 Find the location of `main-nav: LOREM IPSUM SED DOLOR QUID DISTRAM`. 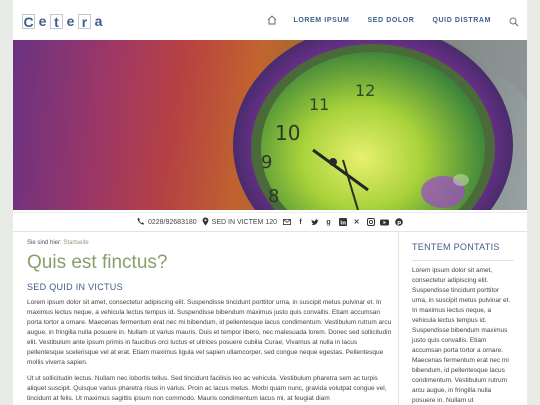

main-nav: LOREM IPSUM SED DOLOR QUID DISTRAM is located at coordinates (396, 20).